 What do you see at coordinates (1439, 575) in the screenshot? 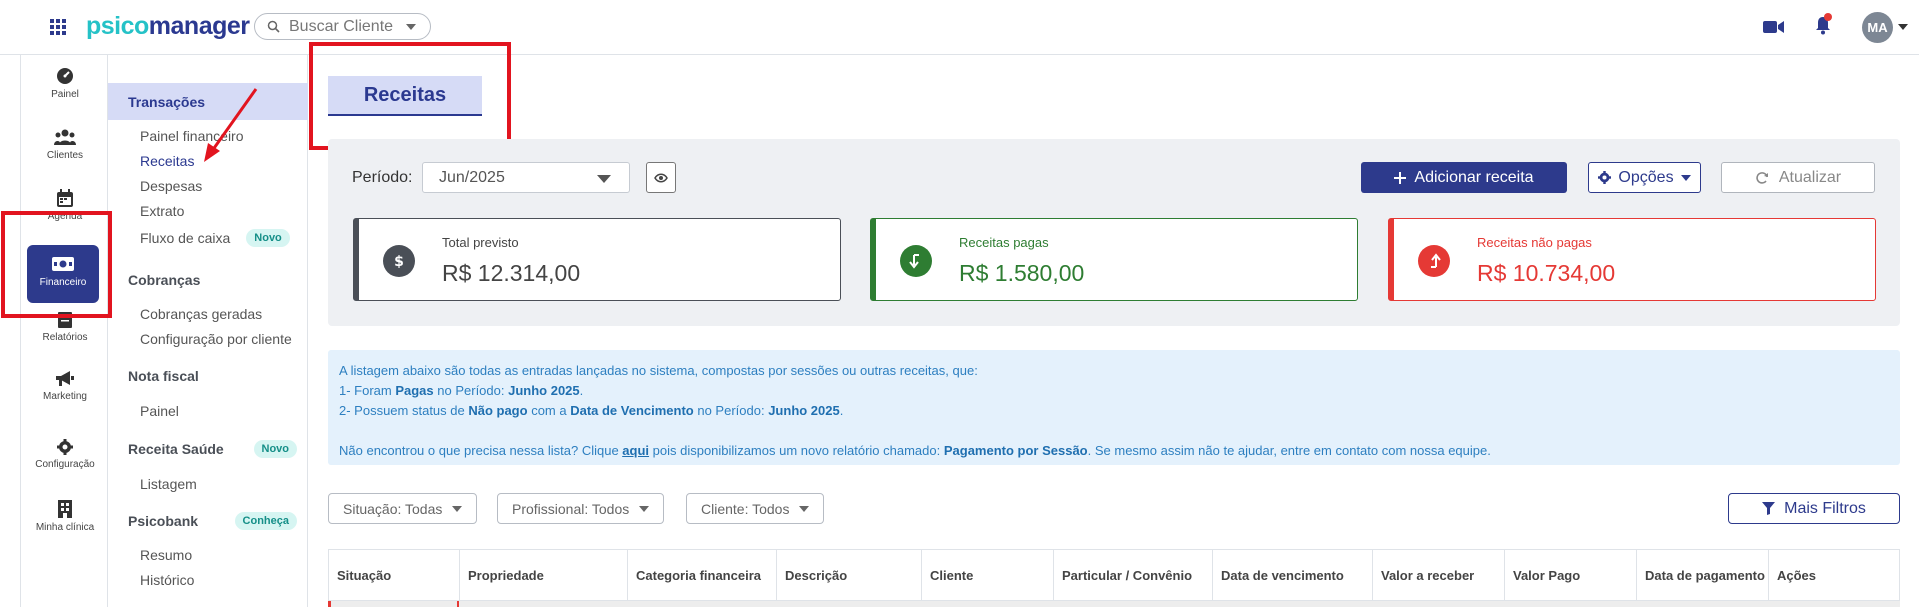
I see `column-header: Valor a receber` at bounding box center [1439, 575].